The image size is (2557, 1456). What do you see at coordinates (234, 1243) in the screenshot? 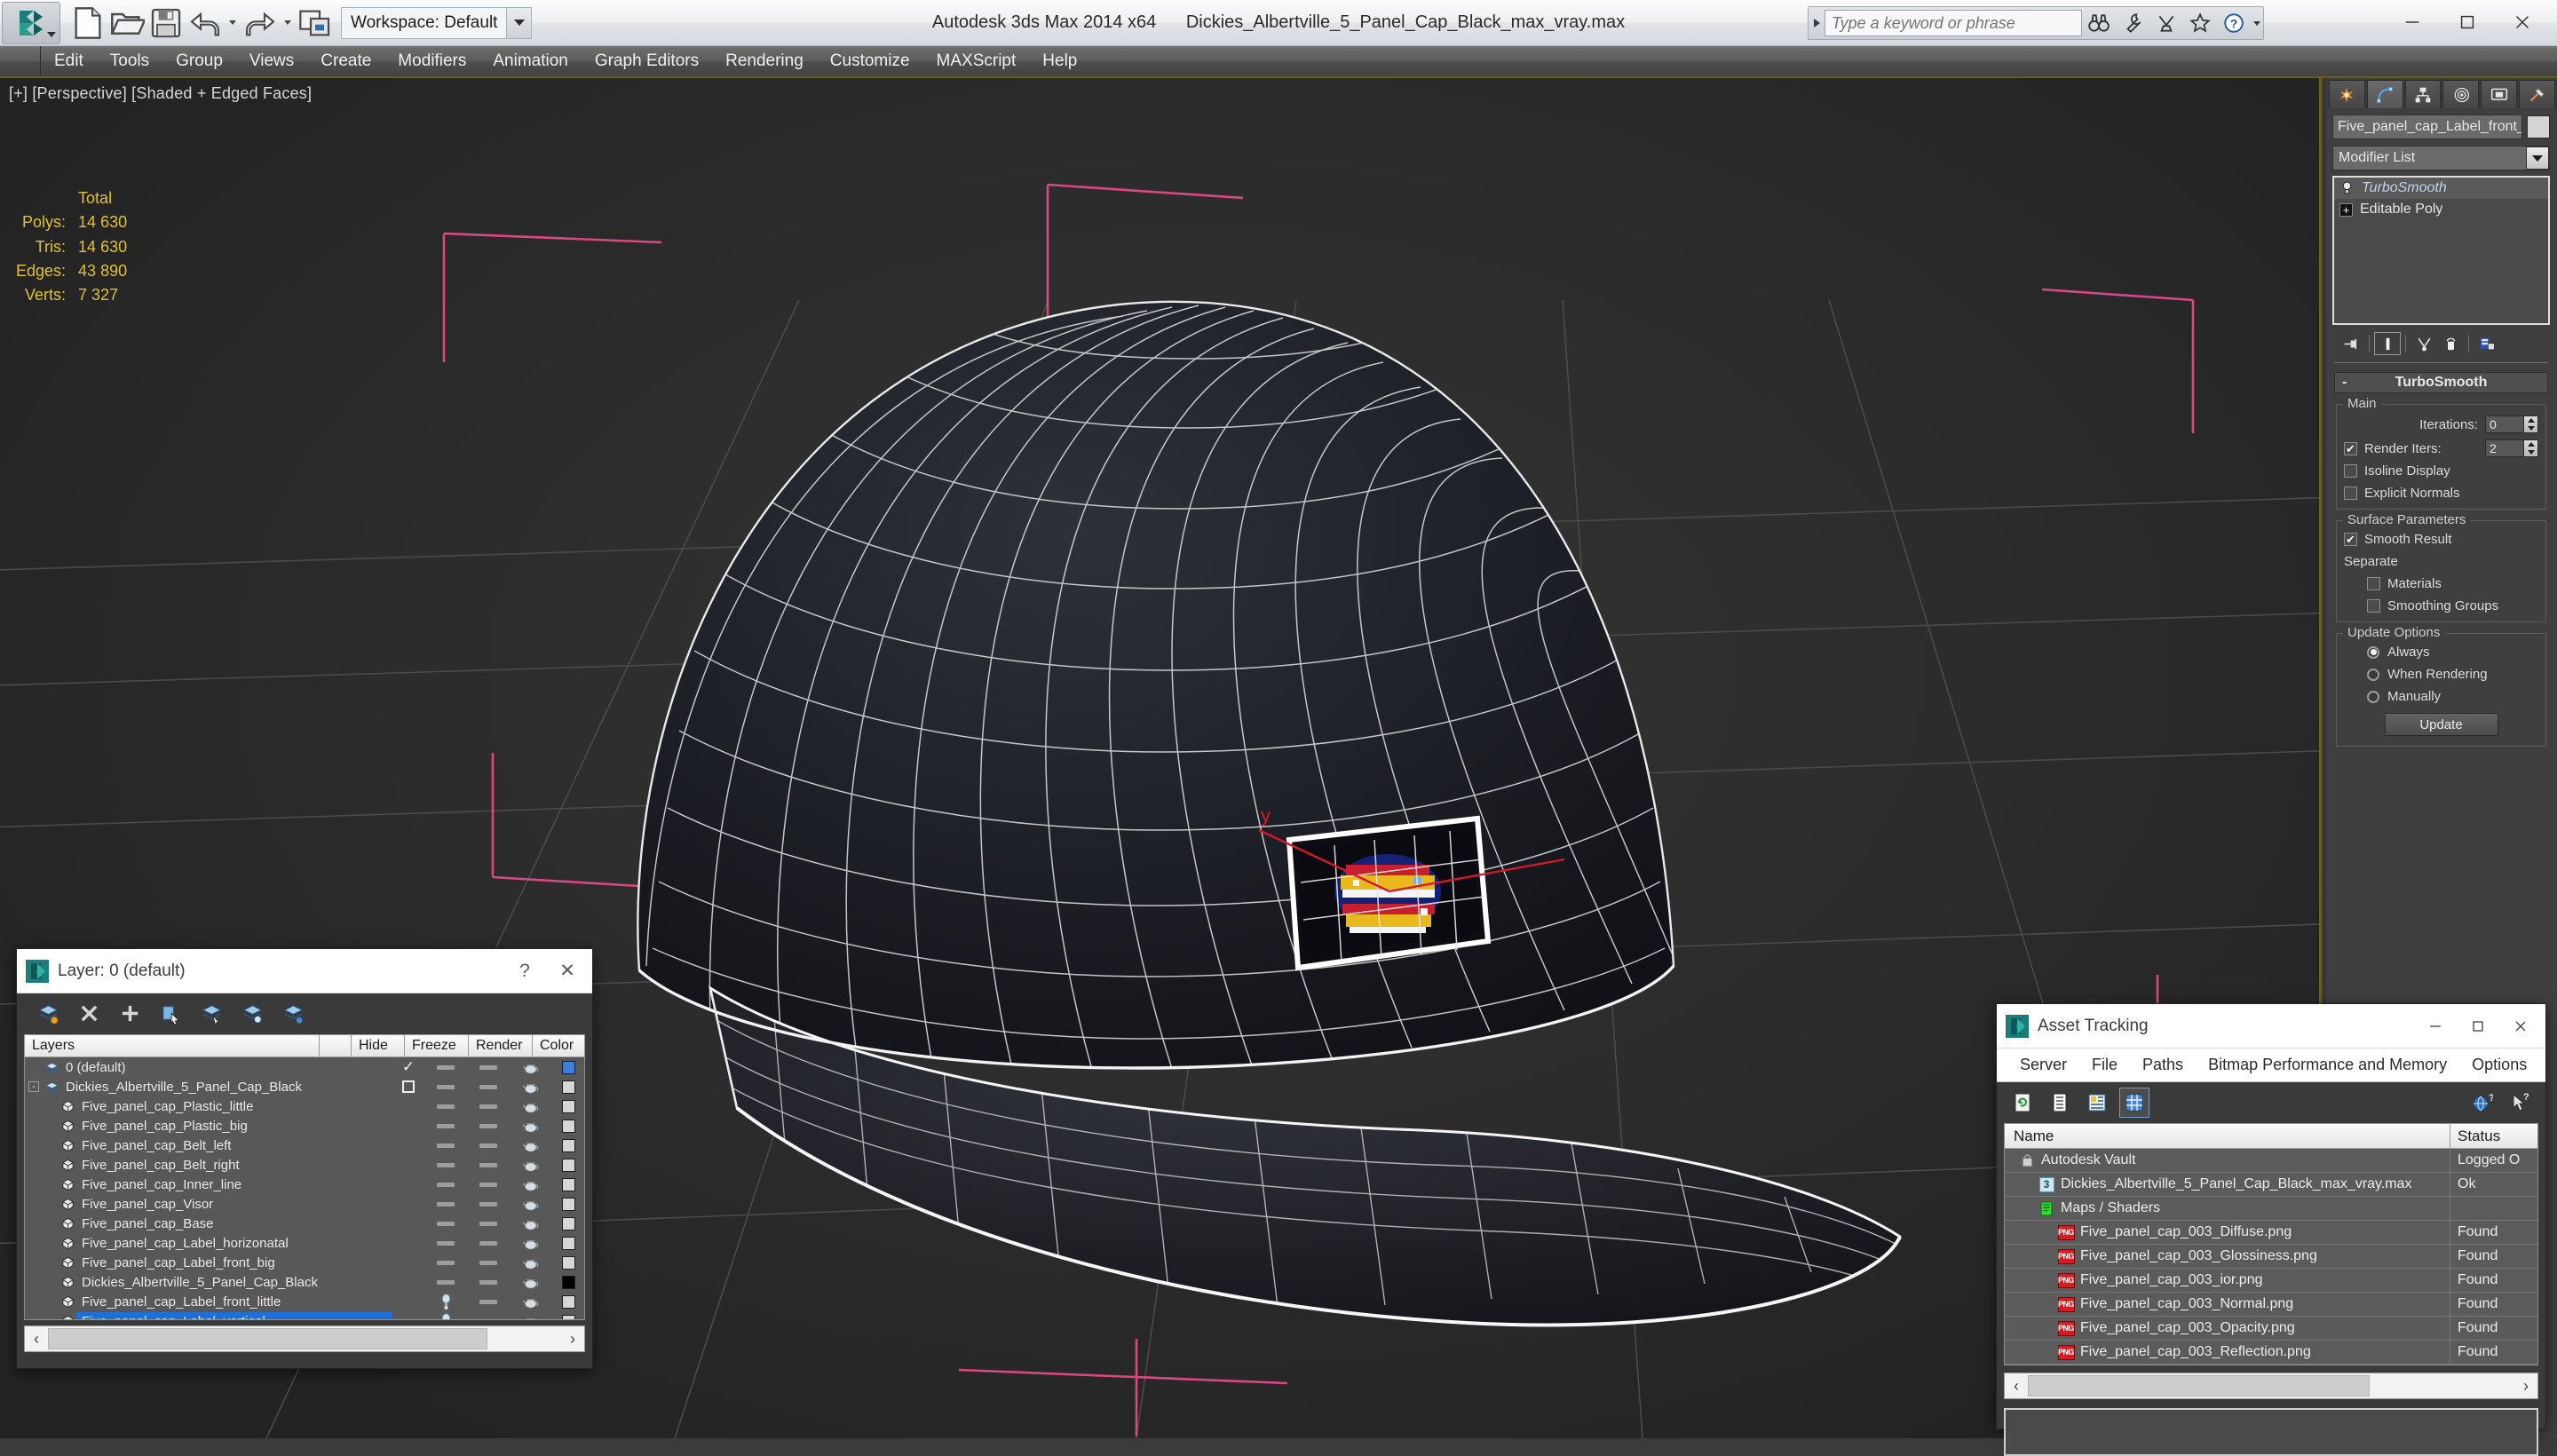
I see `layer-row-name: Five_panel_cap_Label_horizonatal` at bounding box center [234, 1243].